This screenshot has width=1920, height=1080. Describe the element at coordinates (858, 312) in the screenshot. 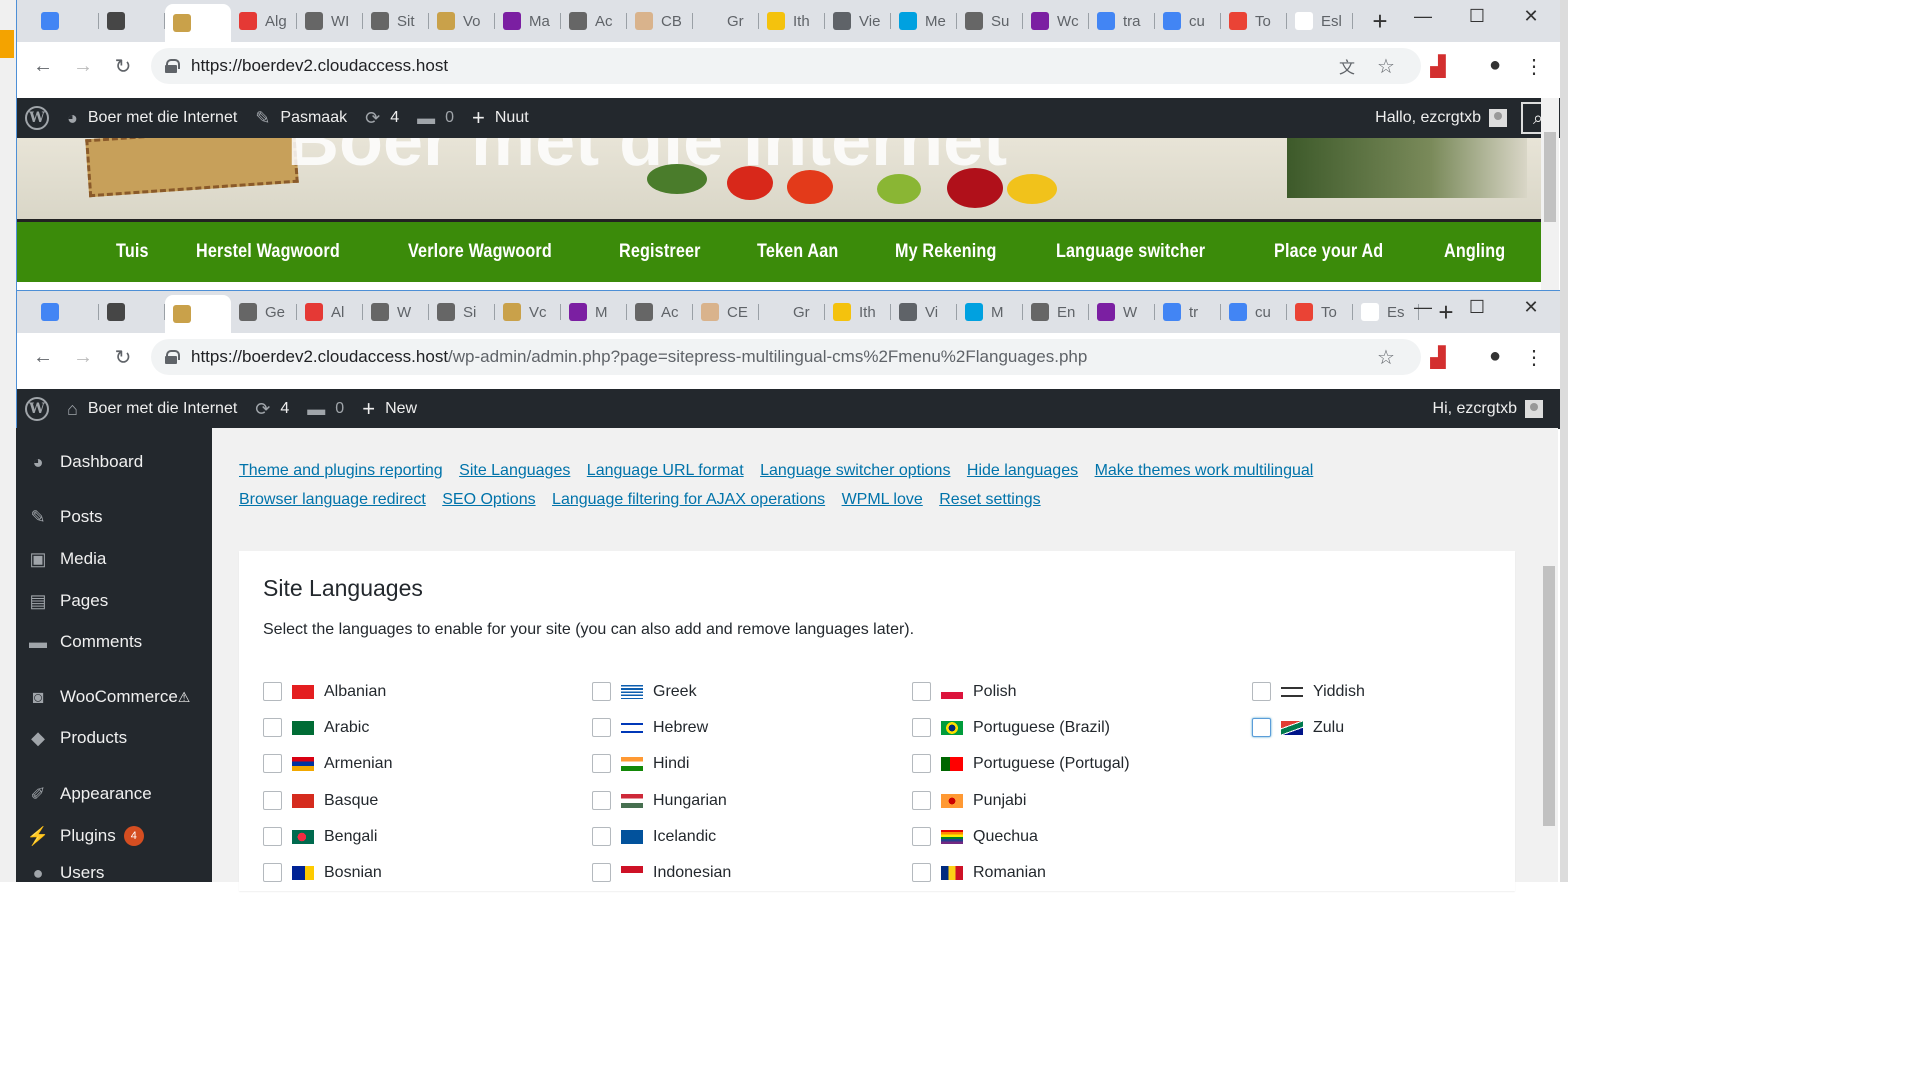

I see `bottom-tab: Ith` at that location.